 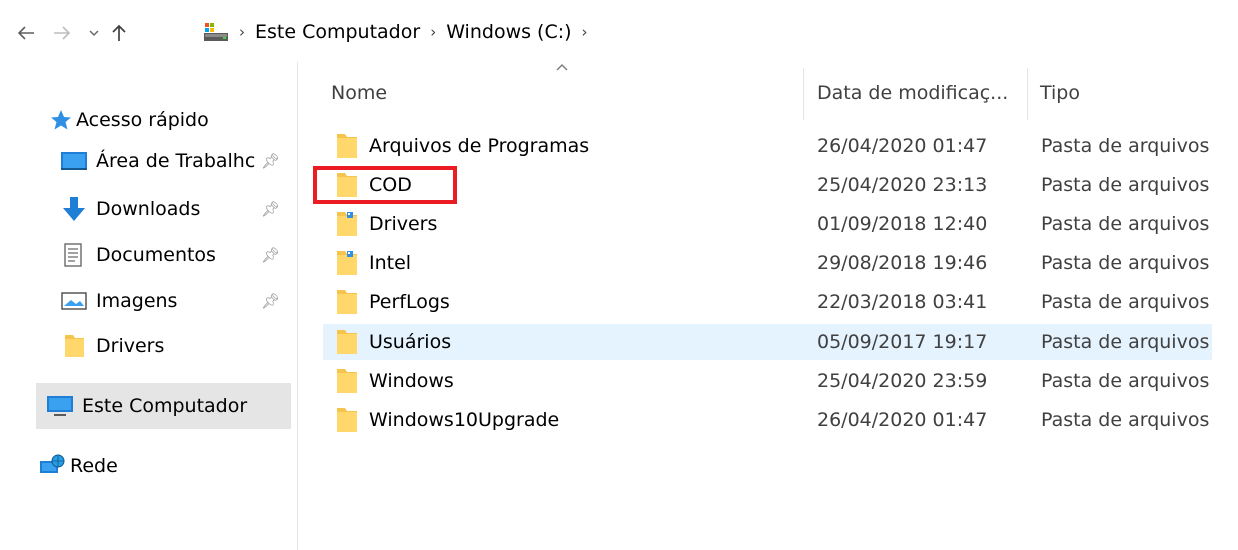 I want to click on up-button, so click(x=119, y=34).